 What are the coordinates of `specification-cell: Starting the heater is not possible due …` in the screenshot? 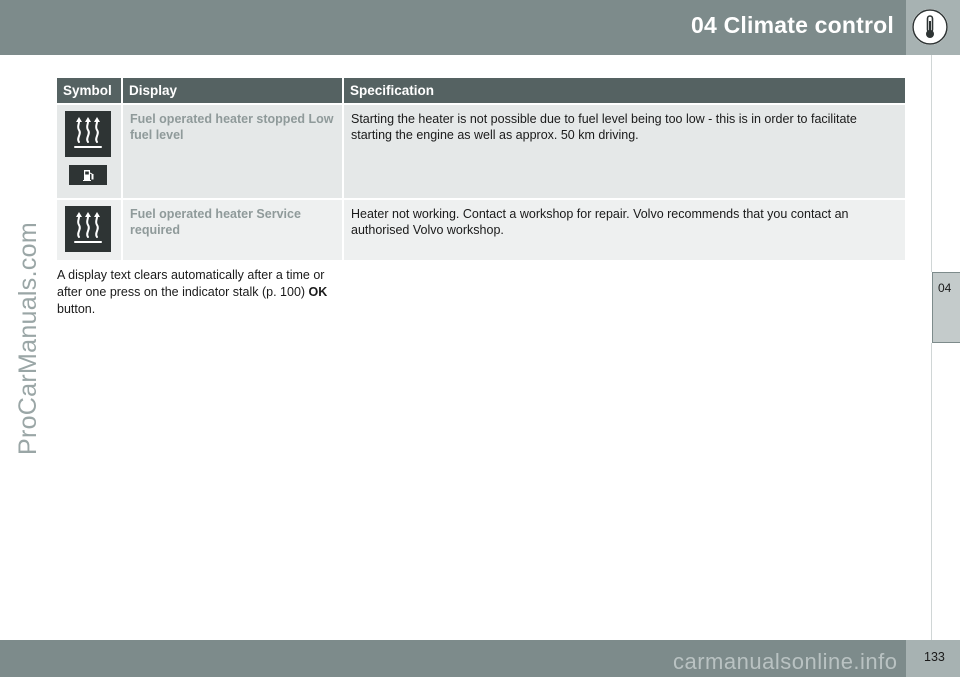 It's located at (624, 151).